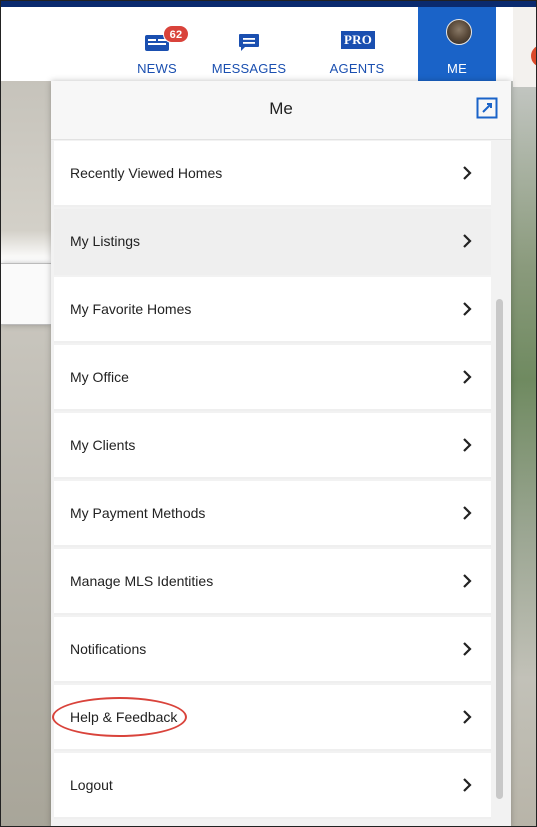 Image resolution: width=537 pixels, height=827 pixels. What do you see at coordinates (138, 513) in the screenshot?
I see `menu-item-label: My Payment Methods` at bounding box center [138, 513].